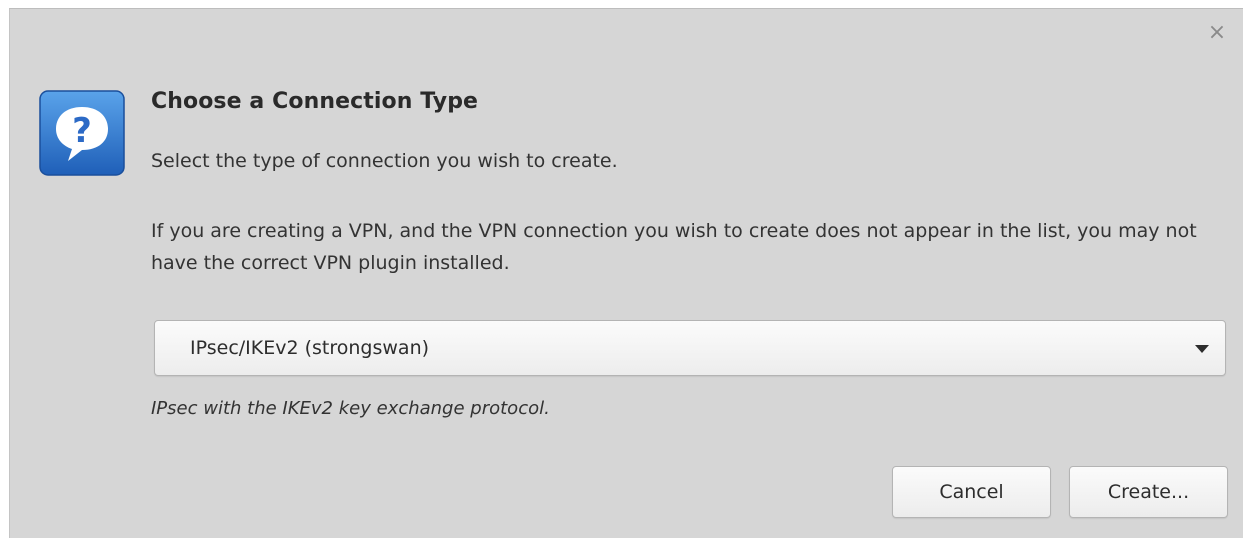 This screenshot has width=1244, height=538. Describe the element at coordinates (310, 348) in the screenshot. I see `connection-type-selected: IPsec/IKEv2 (strongswan)` at that location.